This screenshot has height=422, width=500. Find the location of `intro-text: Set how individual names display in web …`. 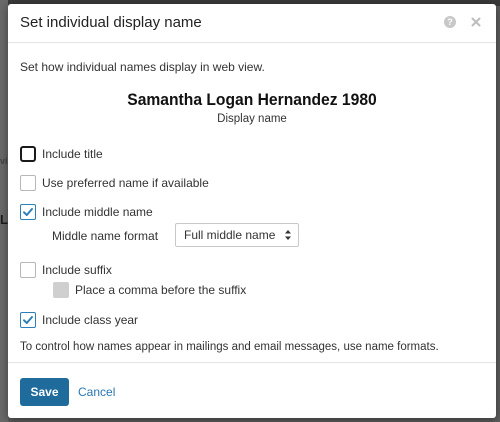

intro-text: Set how individual names display in web … is located at coordinates (142, 67).